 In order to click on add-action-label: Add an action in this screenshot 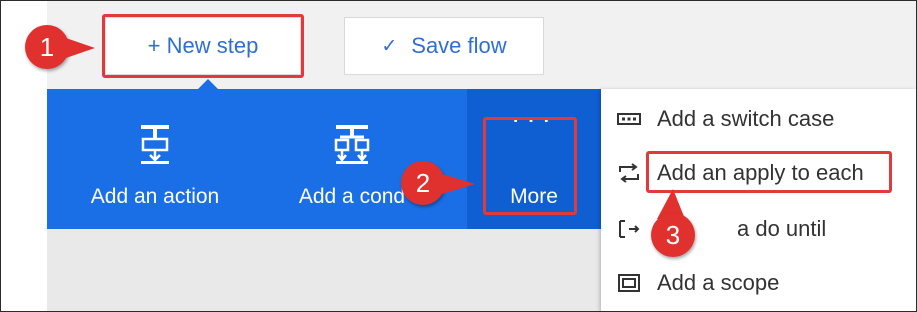, I will do `click(155, 196)`.